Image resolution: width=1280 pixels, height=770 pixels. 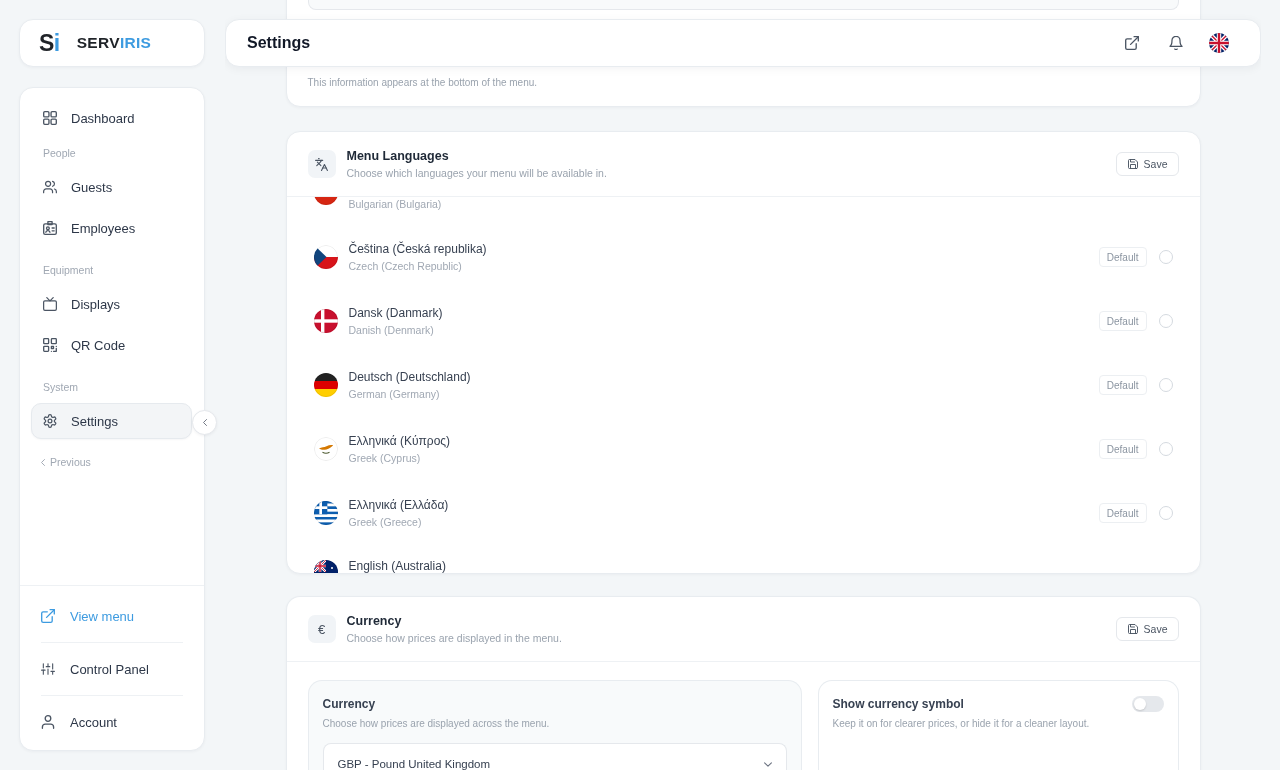 What do you see at coordinates (112, 669) in the screenshot?
I see `nav-item: Control Panel` at bounding box center [112, 669].